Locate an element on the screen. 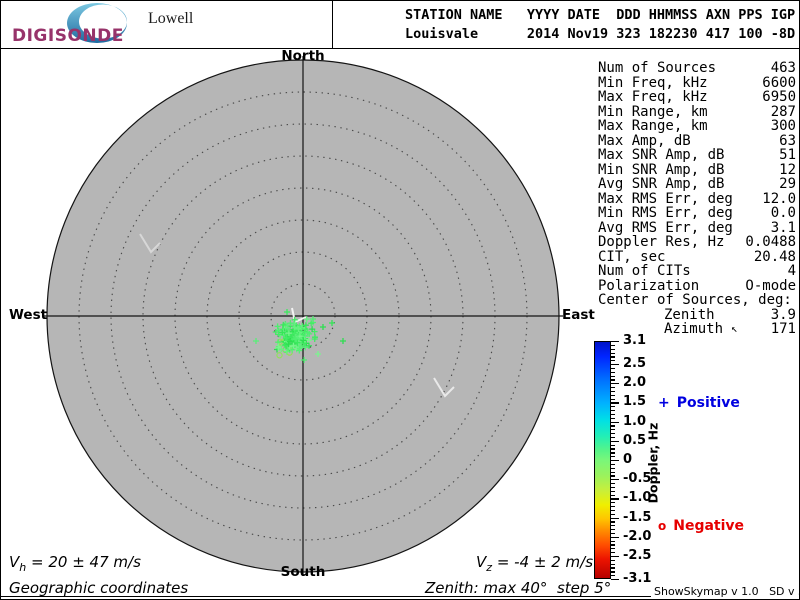  header-col-yyyy-label: YYYY is located at coordinates (543, 15).